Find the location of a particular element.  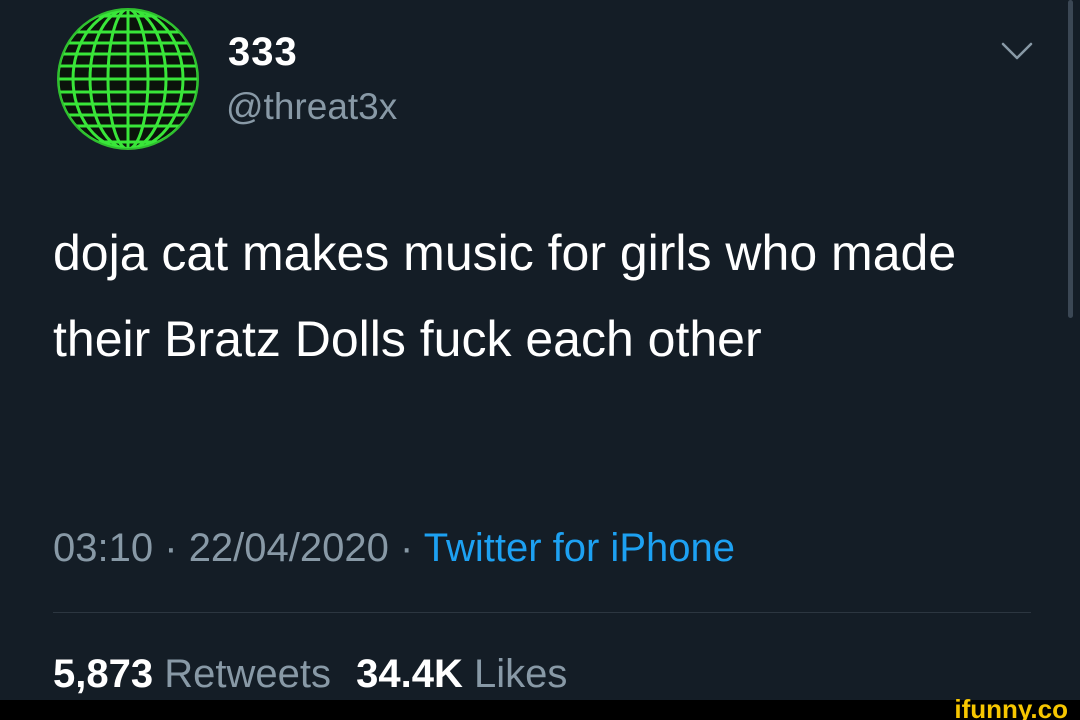

tweet-stats: 5,873 Retweets 34.4K Likes is located at coordinates (310, 674).